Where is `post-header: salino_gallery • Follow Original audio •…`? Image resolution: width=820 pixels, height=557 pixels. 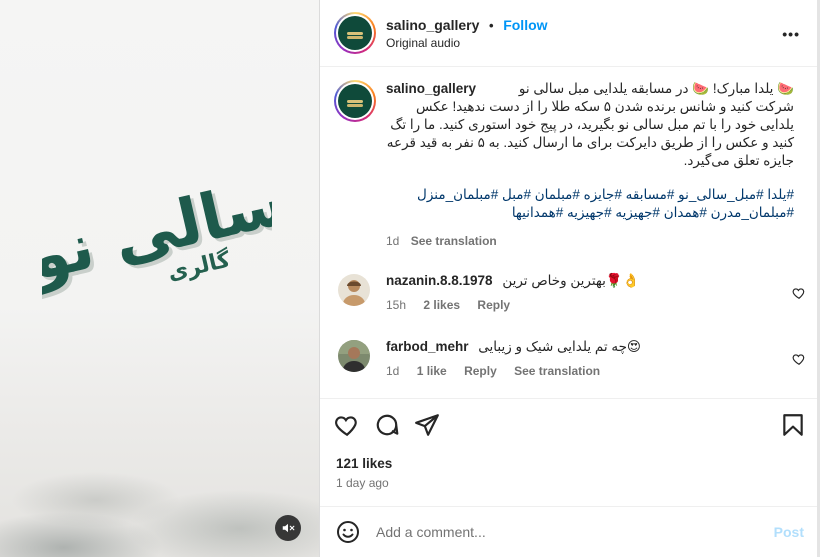
post-header: salino_gallery • Follow Original audio •… is located at coordinates (570, 33).